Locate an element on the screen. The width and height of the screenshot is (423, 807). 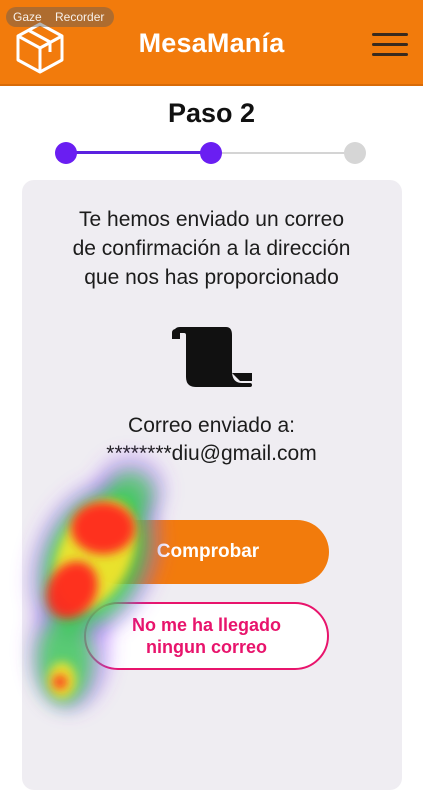
no-email-received-button: No me ha llegado ningun correo is located at coordinates (206, 636).